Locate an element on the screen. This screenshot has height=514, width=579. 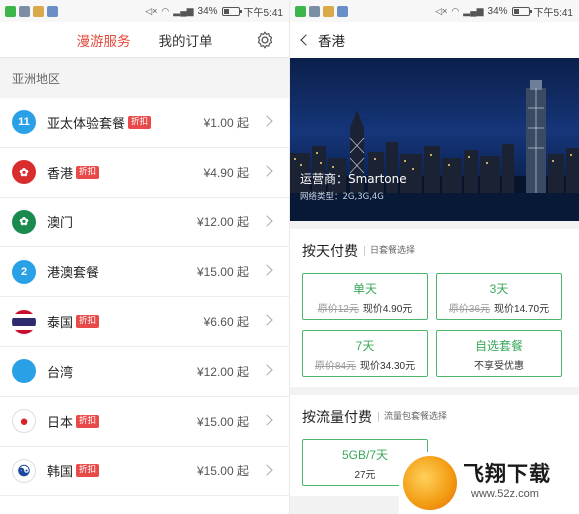
original-price: 原价84元 is located at coordinates (335, 366).